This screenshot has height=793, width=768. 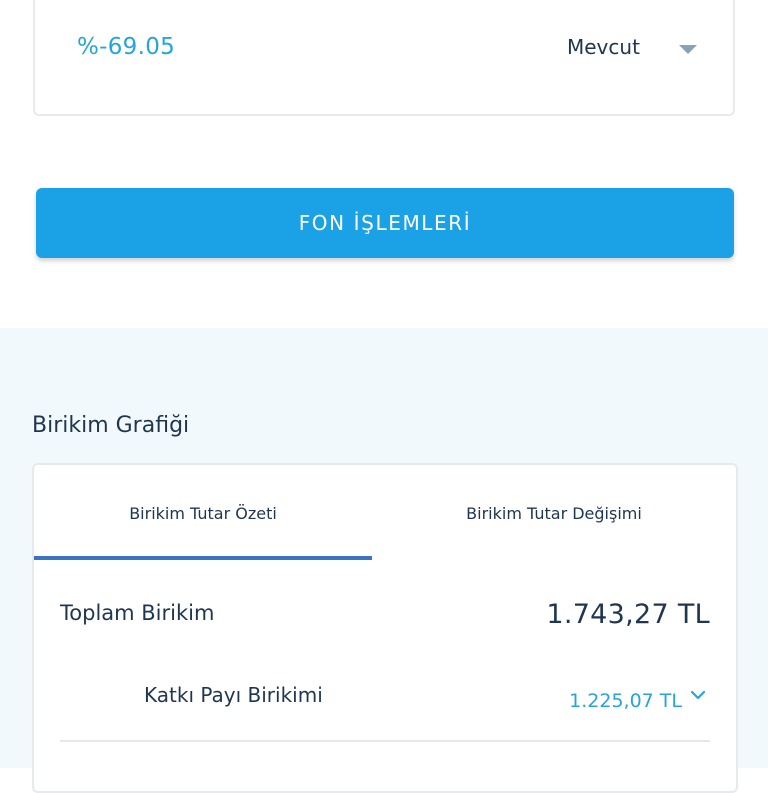 I want to click on tab-birikim-tutar-degisimi: Birikim Tutar Değişimi, so click(x=554, y=513).